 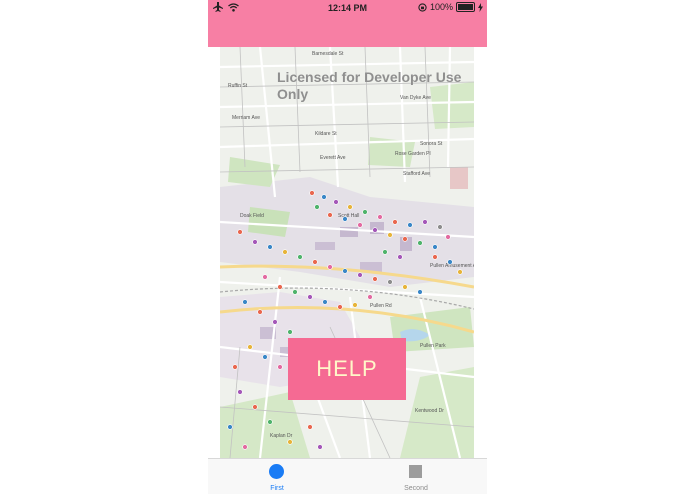 What do you see at coordinates (369, 85) in the screenshot?
I see `map-watermark: Licensed for Developer Use Only` at bounding box center [369, 85].